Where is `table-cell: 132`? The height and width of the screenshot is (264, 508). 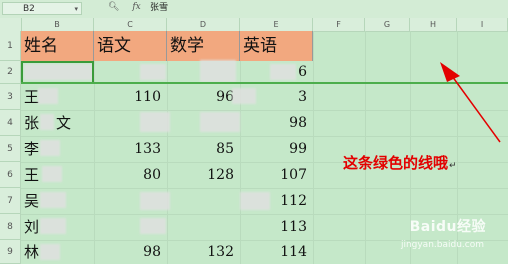 table-cell: 132 is located at coordinates (203, 252).